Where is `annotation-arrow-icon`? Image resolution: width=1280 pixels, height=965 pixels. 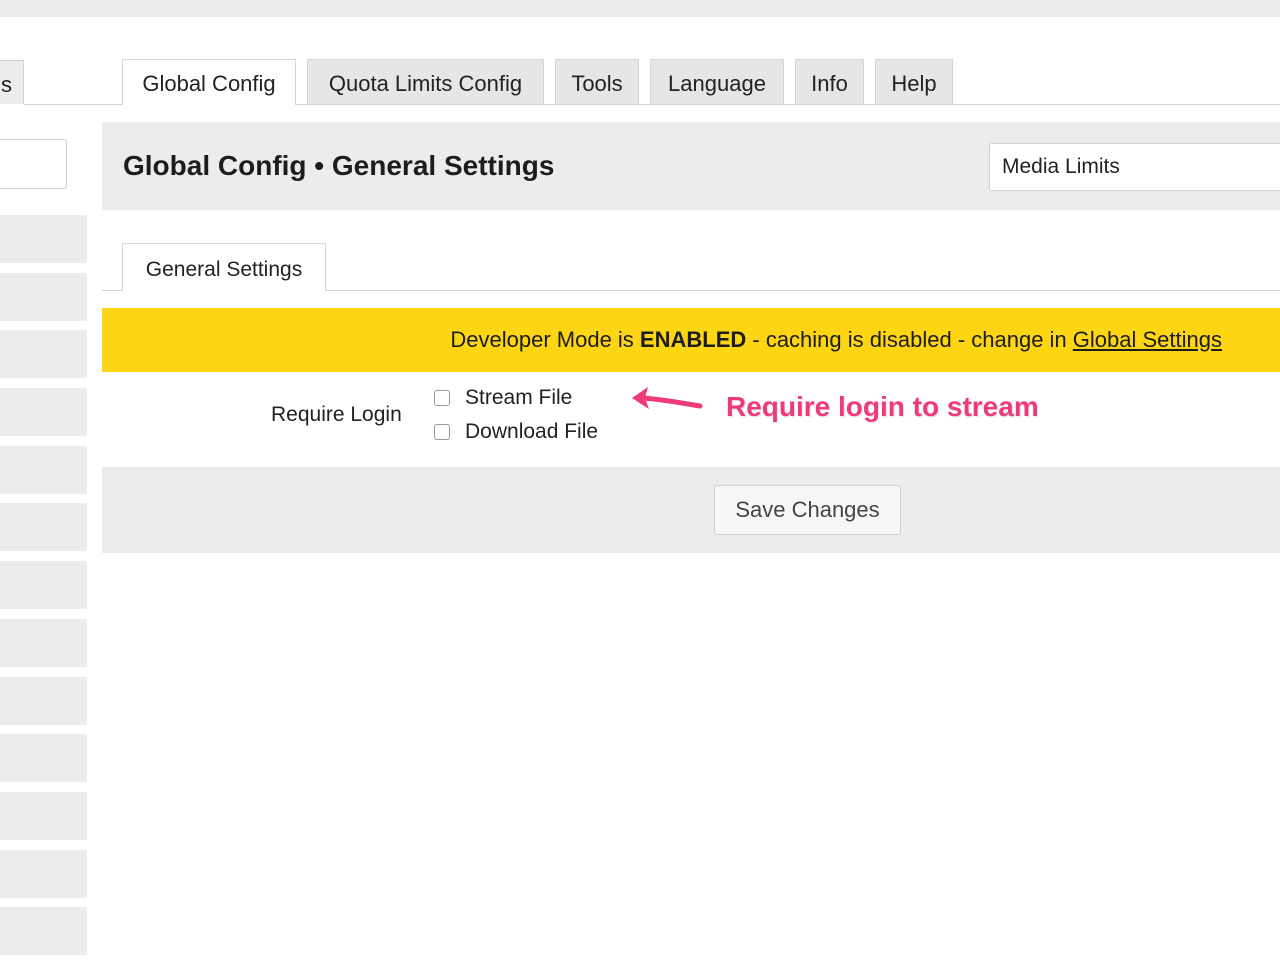 annotation-arrow-icon is located at coordinates (667, 398).